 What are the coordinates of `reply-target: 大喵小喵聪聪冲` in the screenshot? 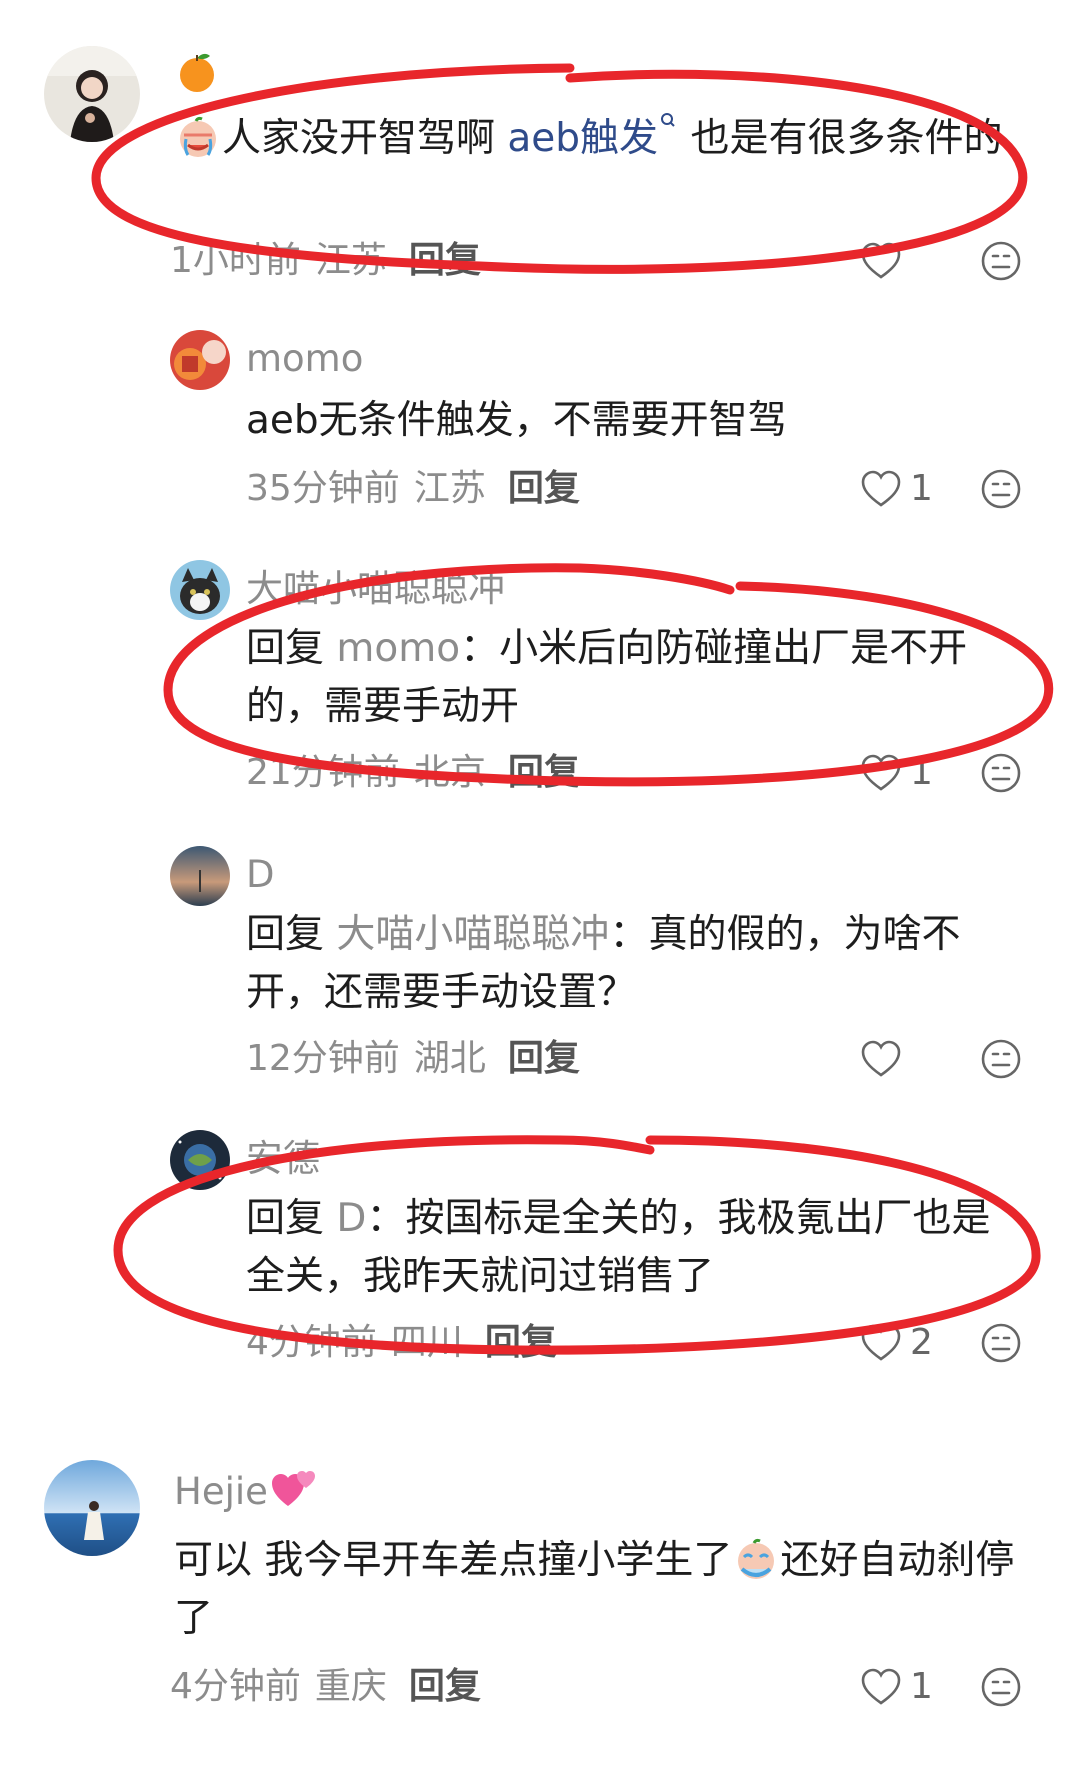 It's located at (472, 934).